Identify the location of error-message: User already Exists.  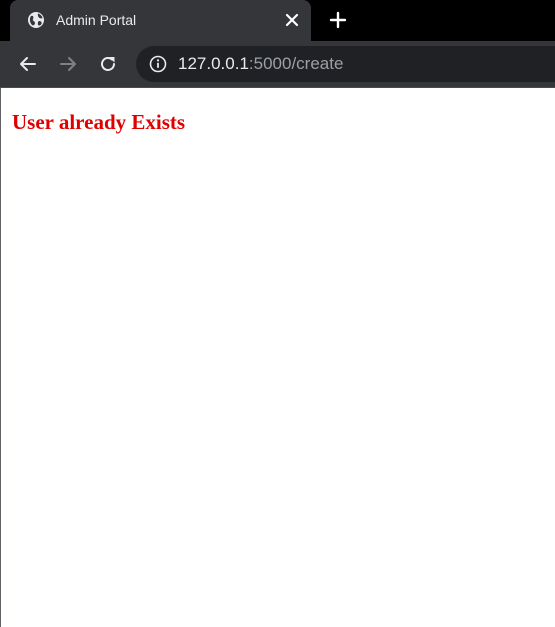
(99, 122).